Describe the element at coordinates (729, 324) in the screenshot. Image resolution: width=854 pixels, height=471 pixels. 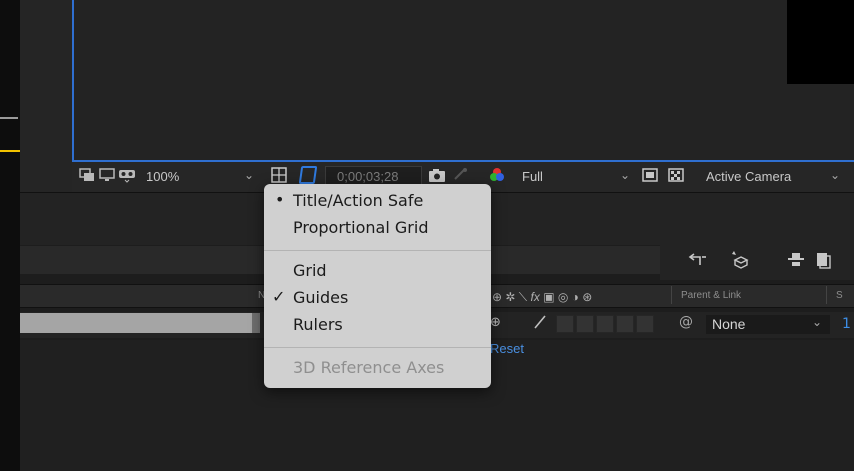
I see `parent-value: None` at that location.